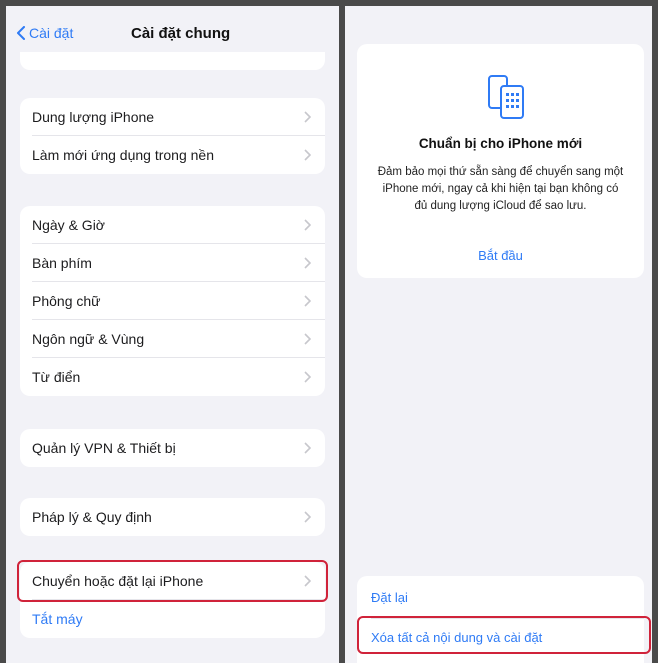 Image resolution: width=658 pixels, height=663 pixels. I want to click on row-label: Bàn phím, so click(62, 263).